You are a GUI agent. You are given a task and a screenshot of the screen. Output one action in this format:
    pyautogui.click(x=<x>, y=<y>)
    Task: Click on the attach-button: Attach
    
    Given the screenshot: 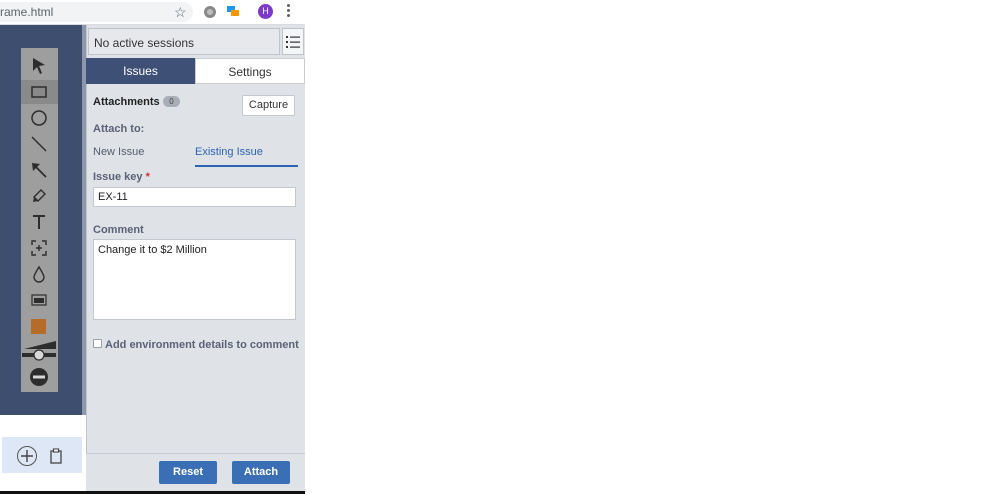 What is the action you would take?
    pyautogui.click(x=261, y=472)
    